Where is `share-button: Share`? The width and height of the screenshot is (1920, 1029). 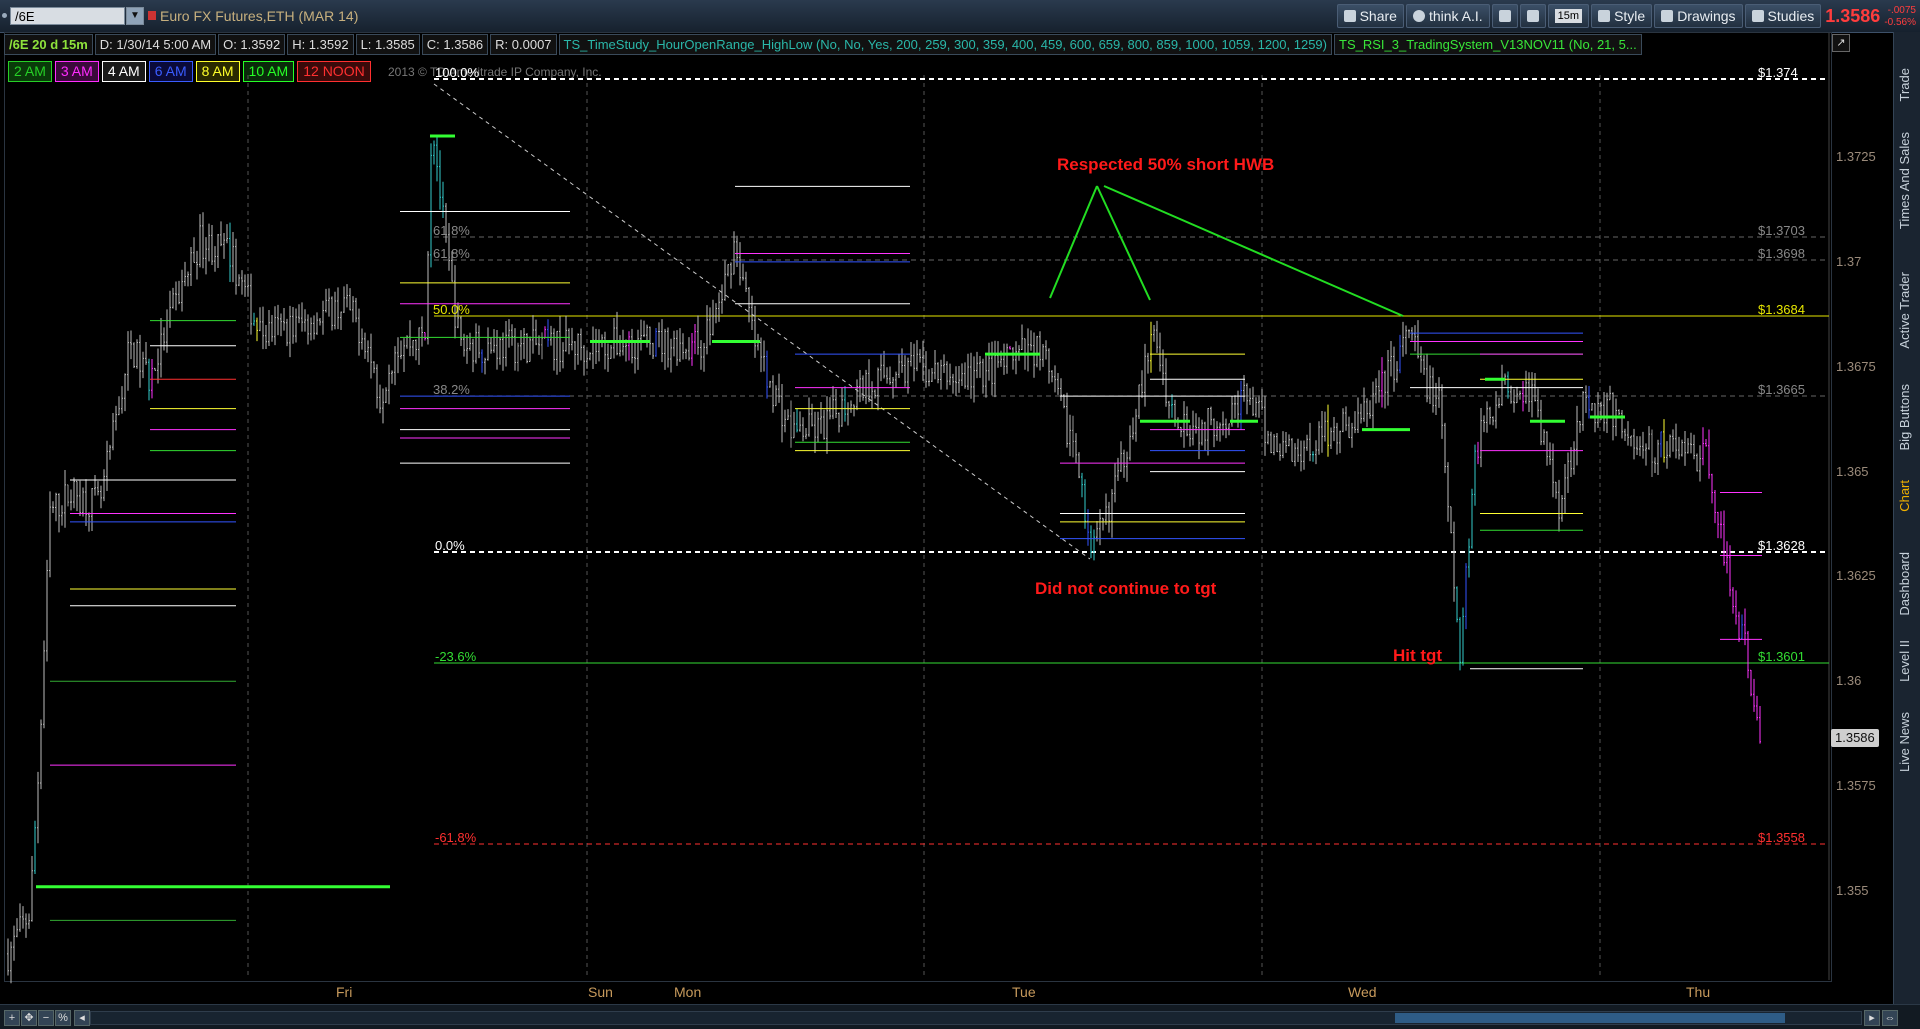 share-button: Share is located at coordinates (1370, 16).